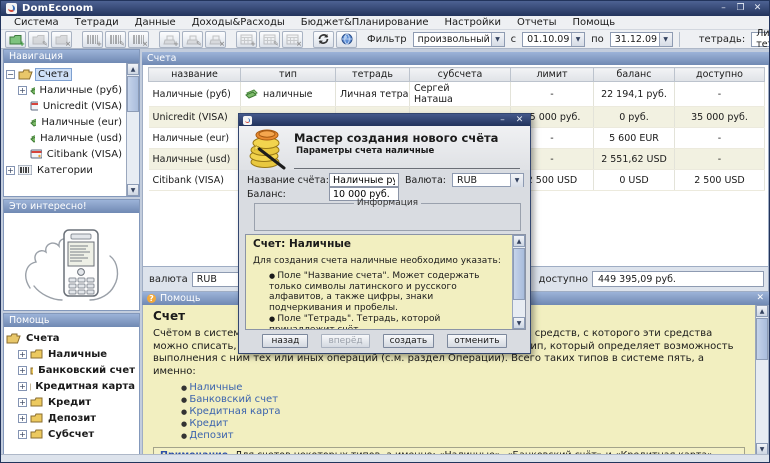 The width and height of the screenshot is (770, 463). Describe the element at coordinates (234, 411) in the screenshot. I see `link-credit-card: Кредитная карта` at that location.